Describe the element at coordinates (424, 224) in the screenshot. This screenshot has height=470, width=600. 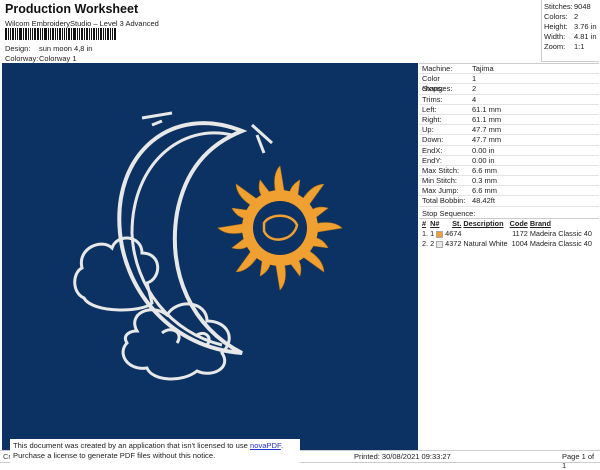
I see `column-header: #` at that location.